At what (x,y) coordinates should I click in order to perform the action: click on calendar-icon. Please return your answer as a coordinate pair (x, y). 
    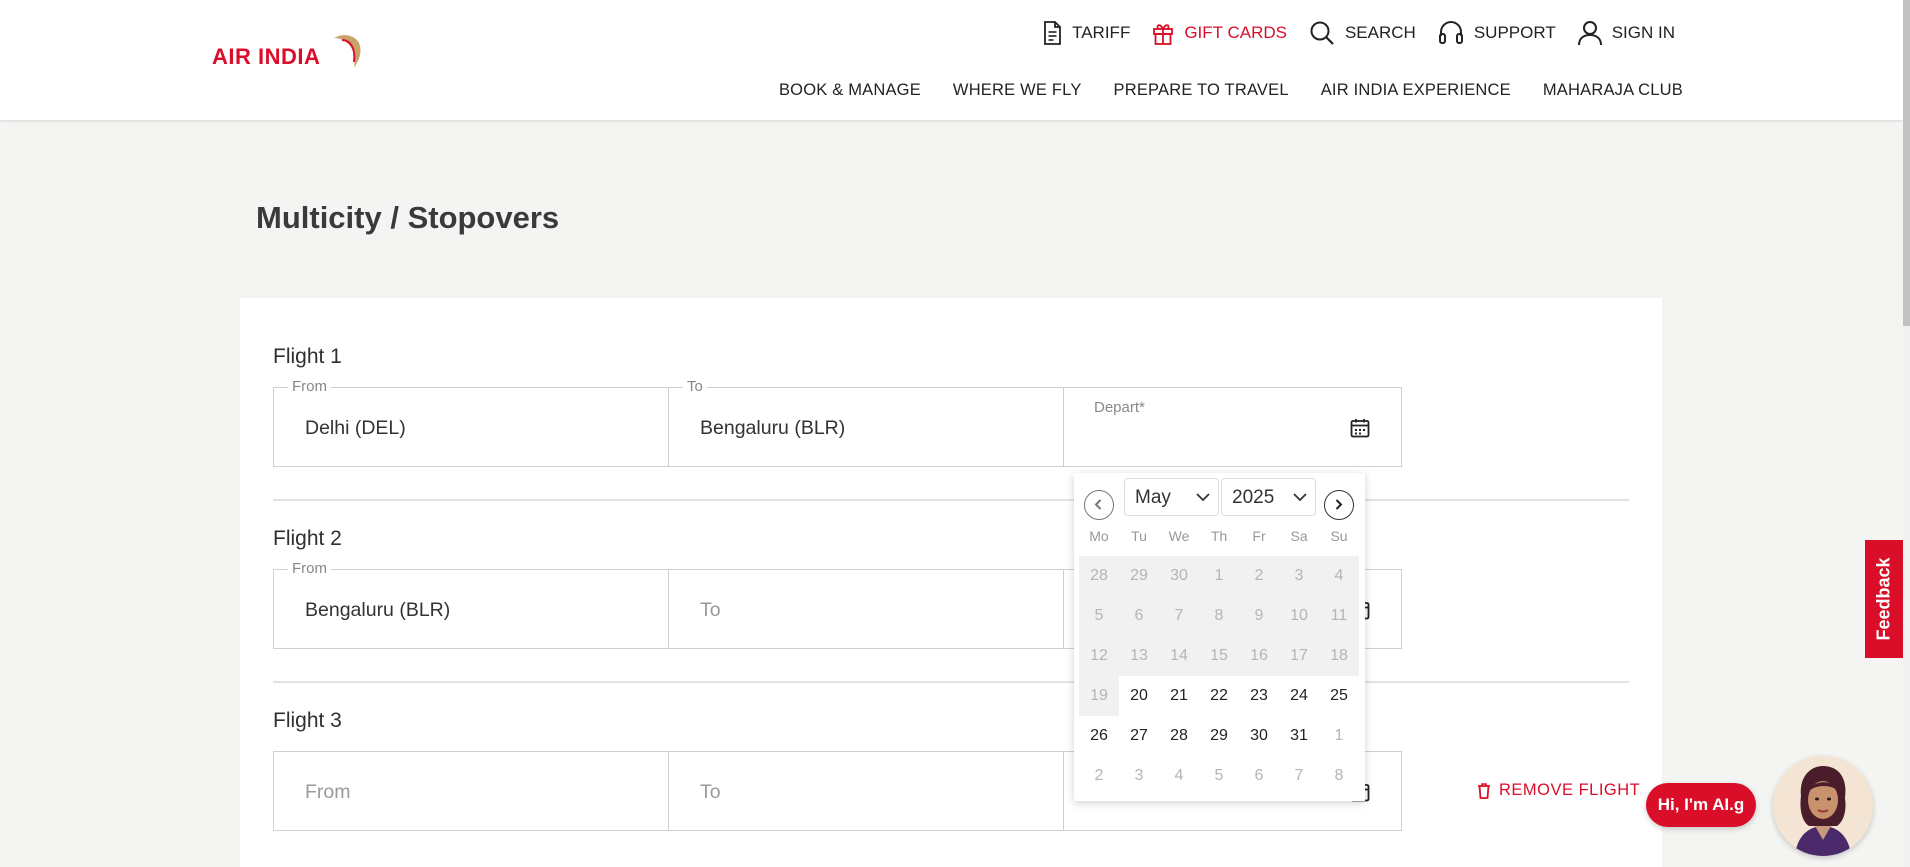
    Looking at the image, I should click on (1360, 428).